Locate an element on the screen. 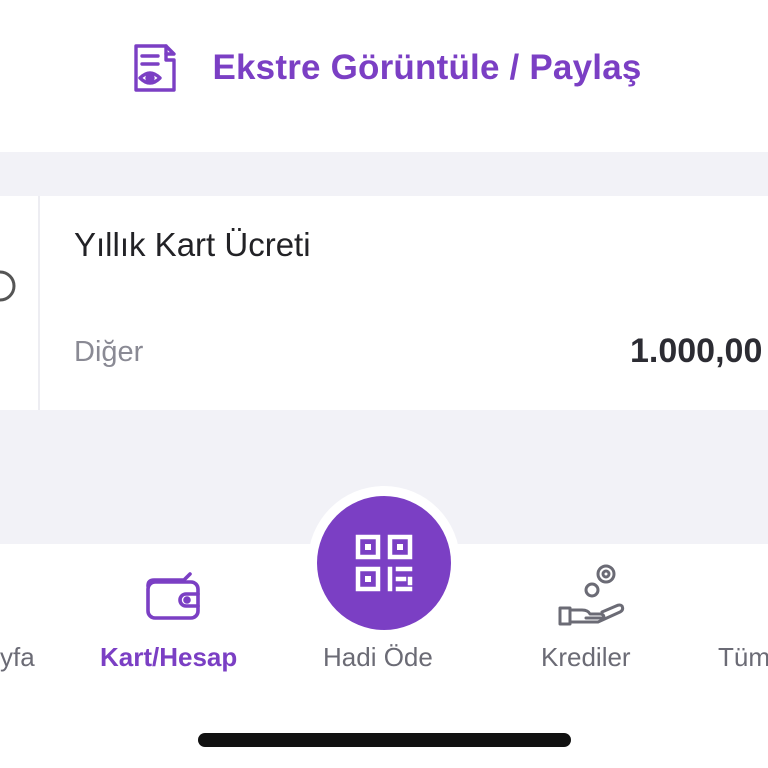 This screenshot has height=768, width=768. home-indicator is located at coordinates (384, 740).